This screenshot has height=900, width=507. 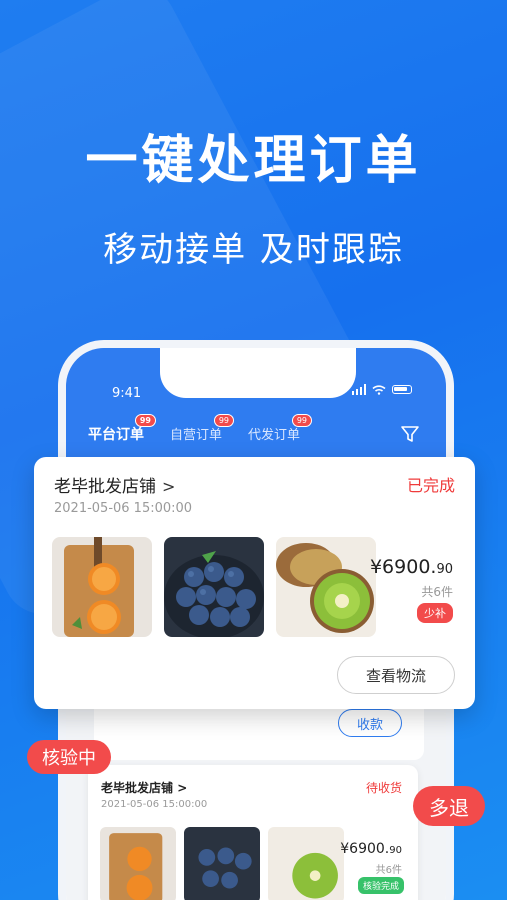 What do you see at coordinates (253, 250) in the screenshot?
I see `promo-subline: 移动接单 及时跟踪` at bounding box center [253, 250].